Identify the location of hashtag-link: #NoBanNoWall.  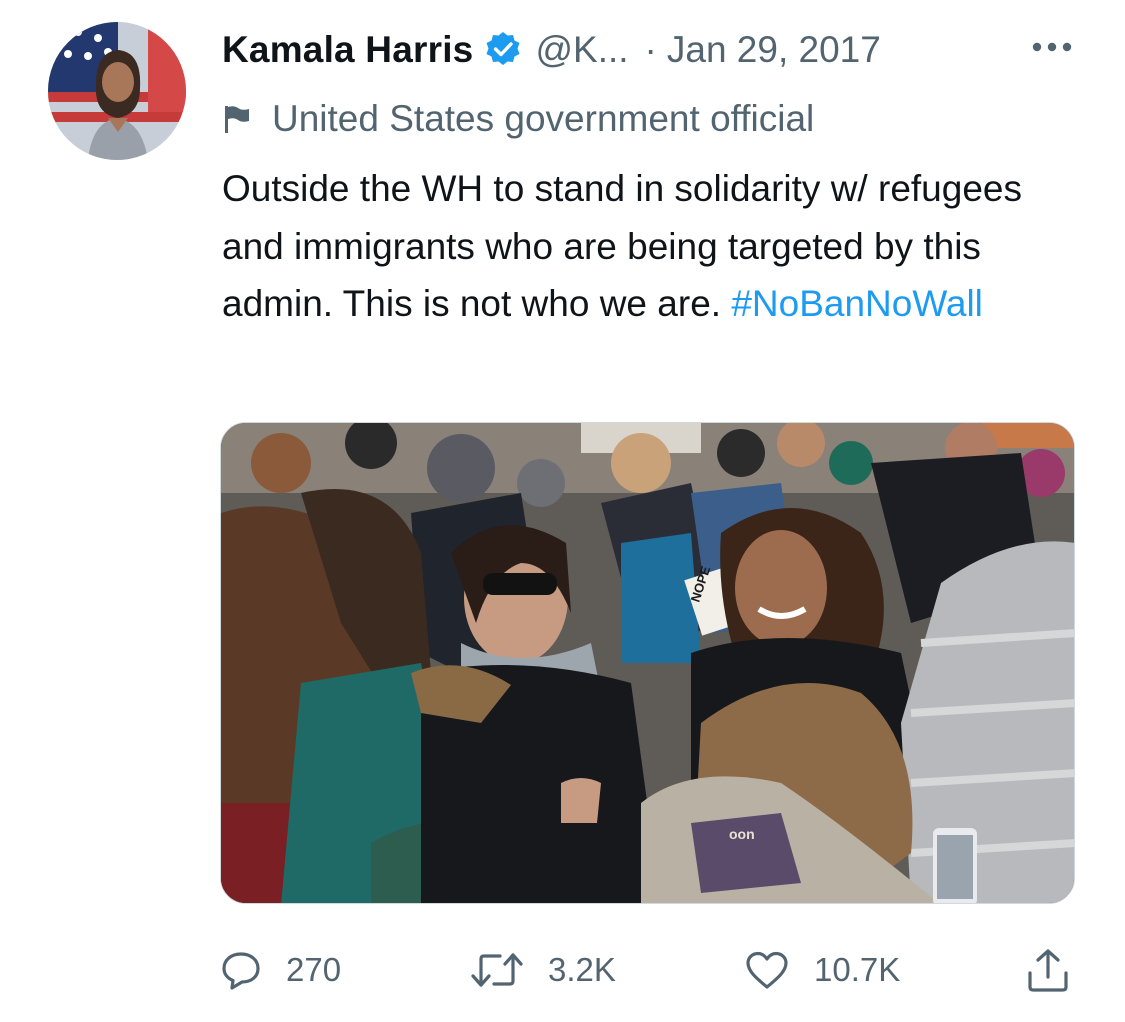
(857, 303).